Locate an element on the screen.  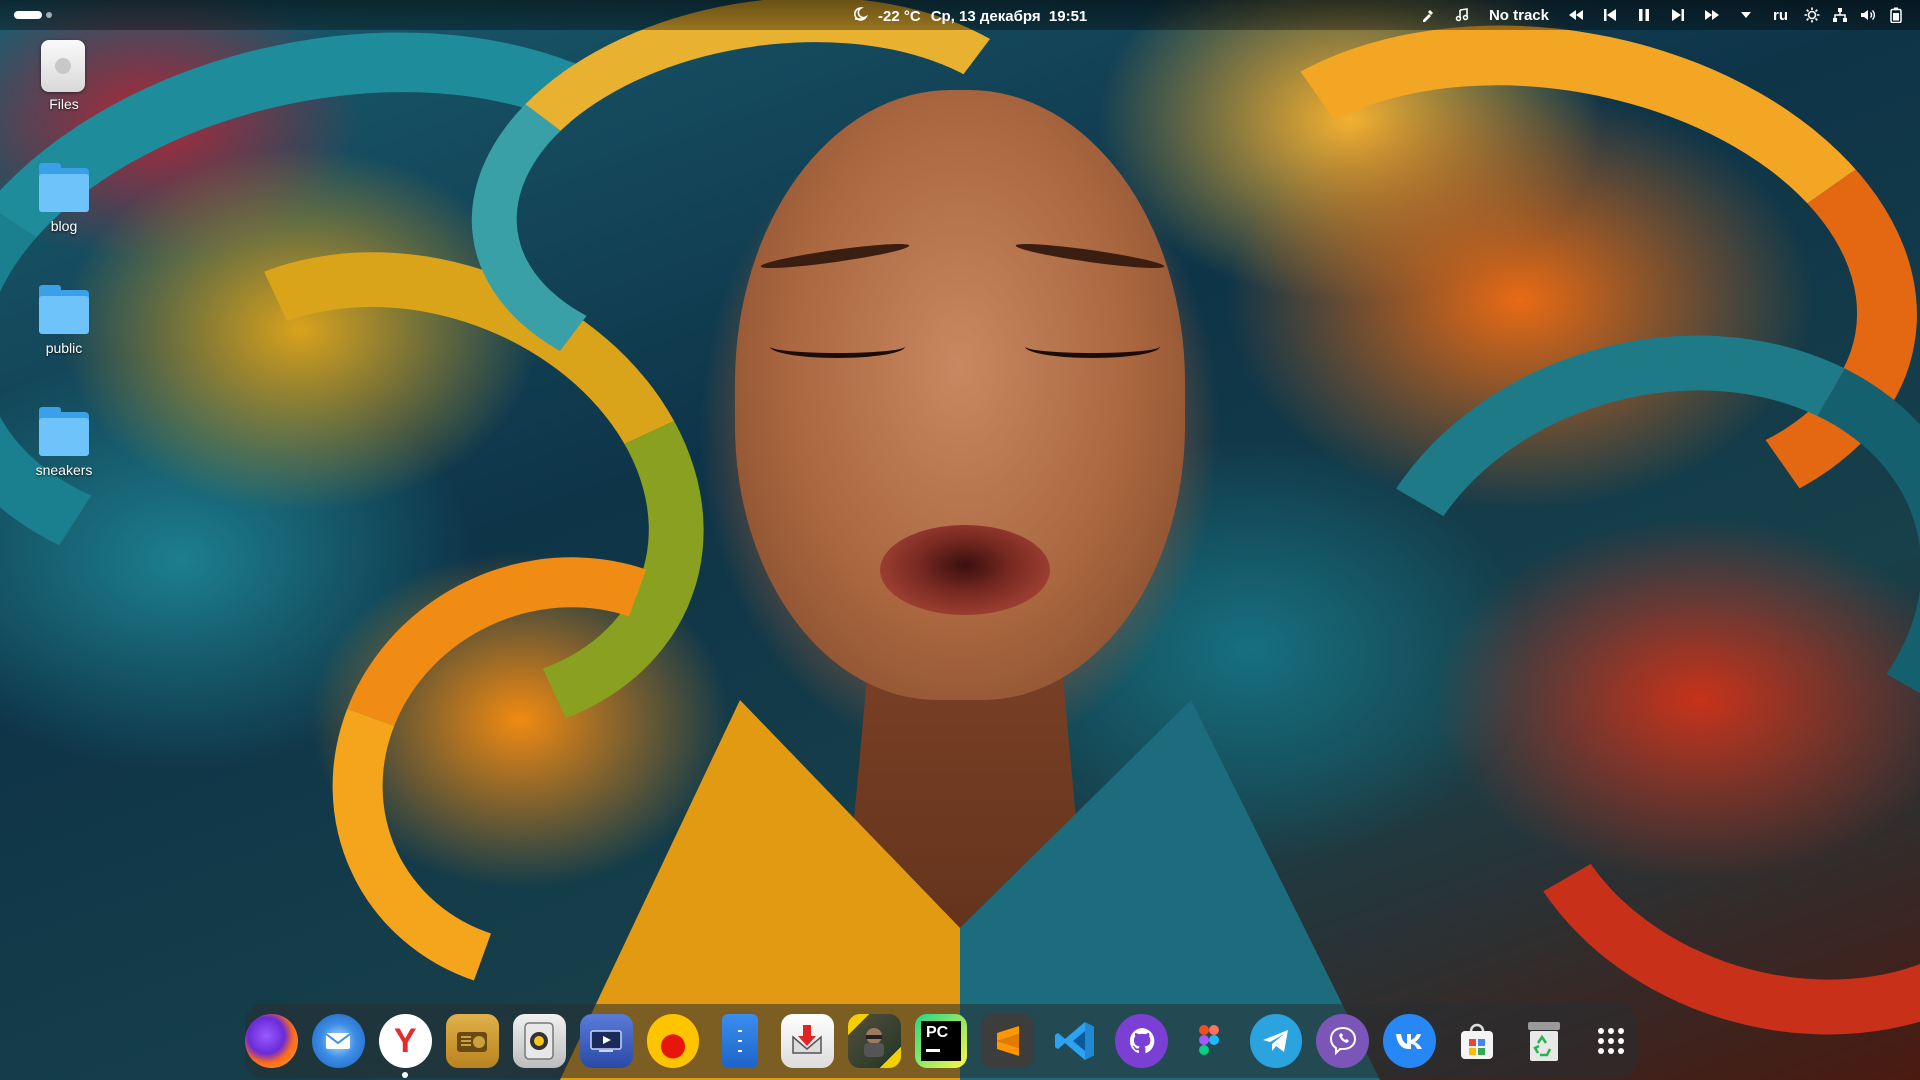
pause-icon is located at coordinates (1644, 15).